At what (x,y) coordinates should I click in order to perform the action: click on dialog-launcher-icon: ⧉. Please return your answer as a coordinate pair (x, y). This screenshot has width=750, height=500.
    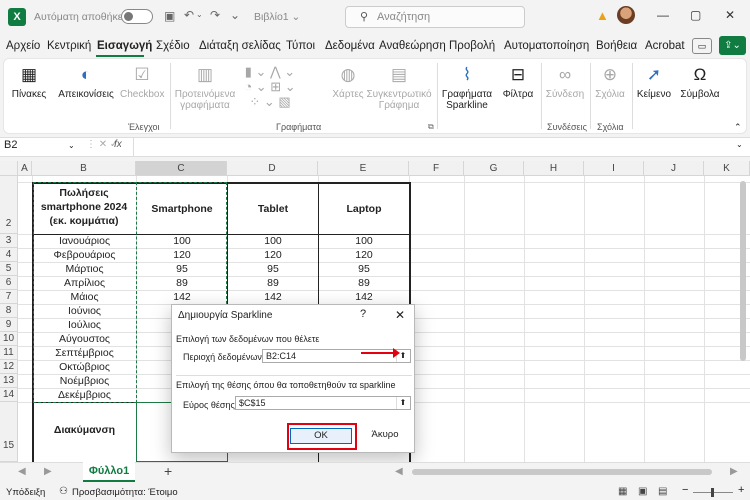
    Looking at the image, I should click on (431, 127).